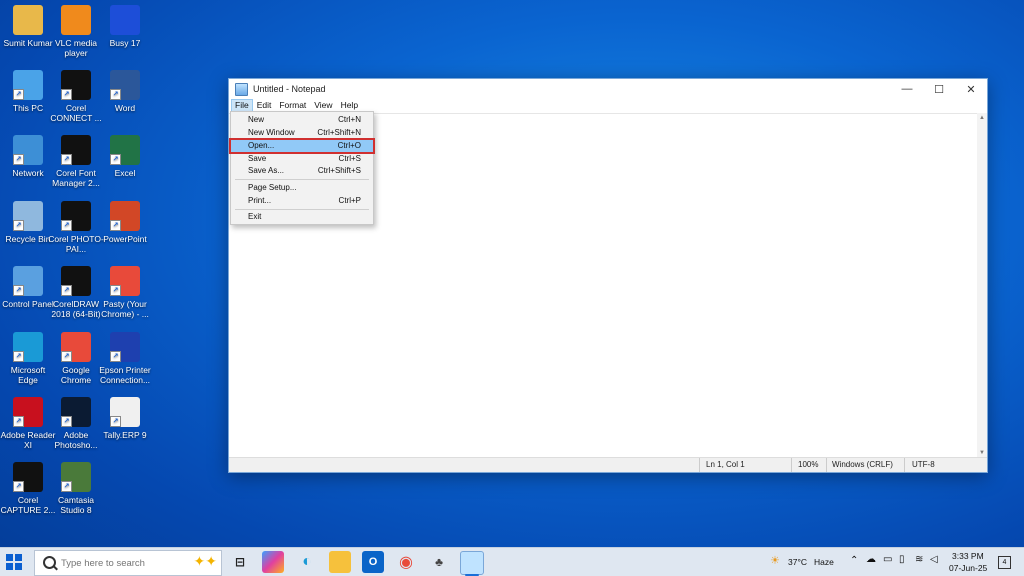  What do you see at coordinates (862, 464) in the screenshot?
I see `line-ending: Windows (CRLF)` at bounding box center [862, 464].